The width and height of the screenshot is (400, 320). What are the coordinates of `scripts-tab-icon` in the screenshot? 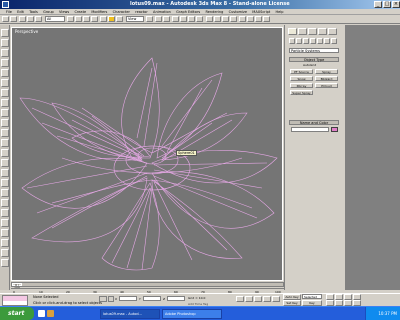 It's located at (5, 263).